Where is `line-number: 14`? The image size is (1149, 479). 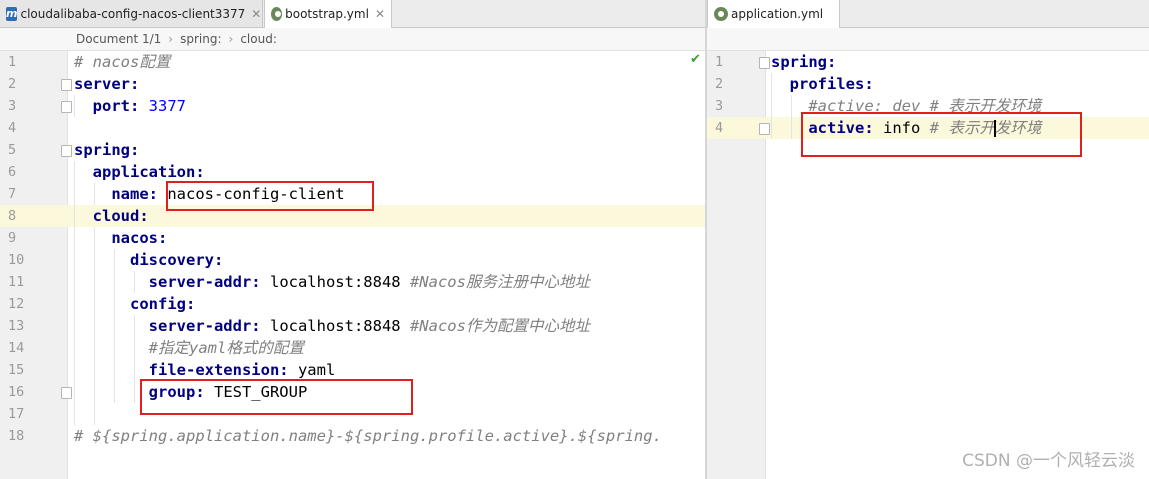 line-number: 14 is located at coordinates (16, 348).